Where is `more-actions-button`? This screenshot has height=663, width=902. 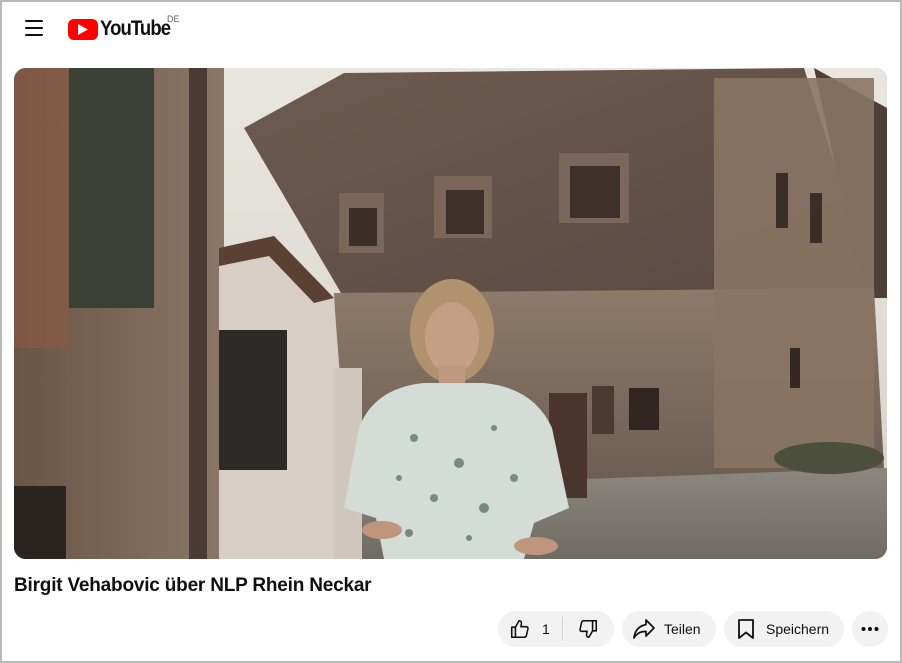
more-actions-button is located at coordinates (870, 629).